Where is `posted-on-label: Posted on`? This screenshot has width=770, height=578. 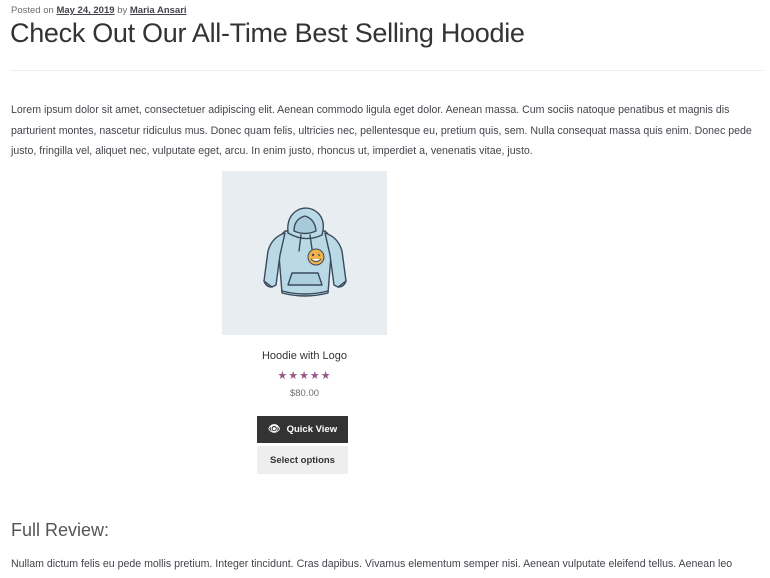 posted-on-label: Posted on is located at coordinates (32, 10).